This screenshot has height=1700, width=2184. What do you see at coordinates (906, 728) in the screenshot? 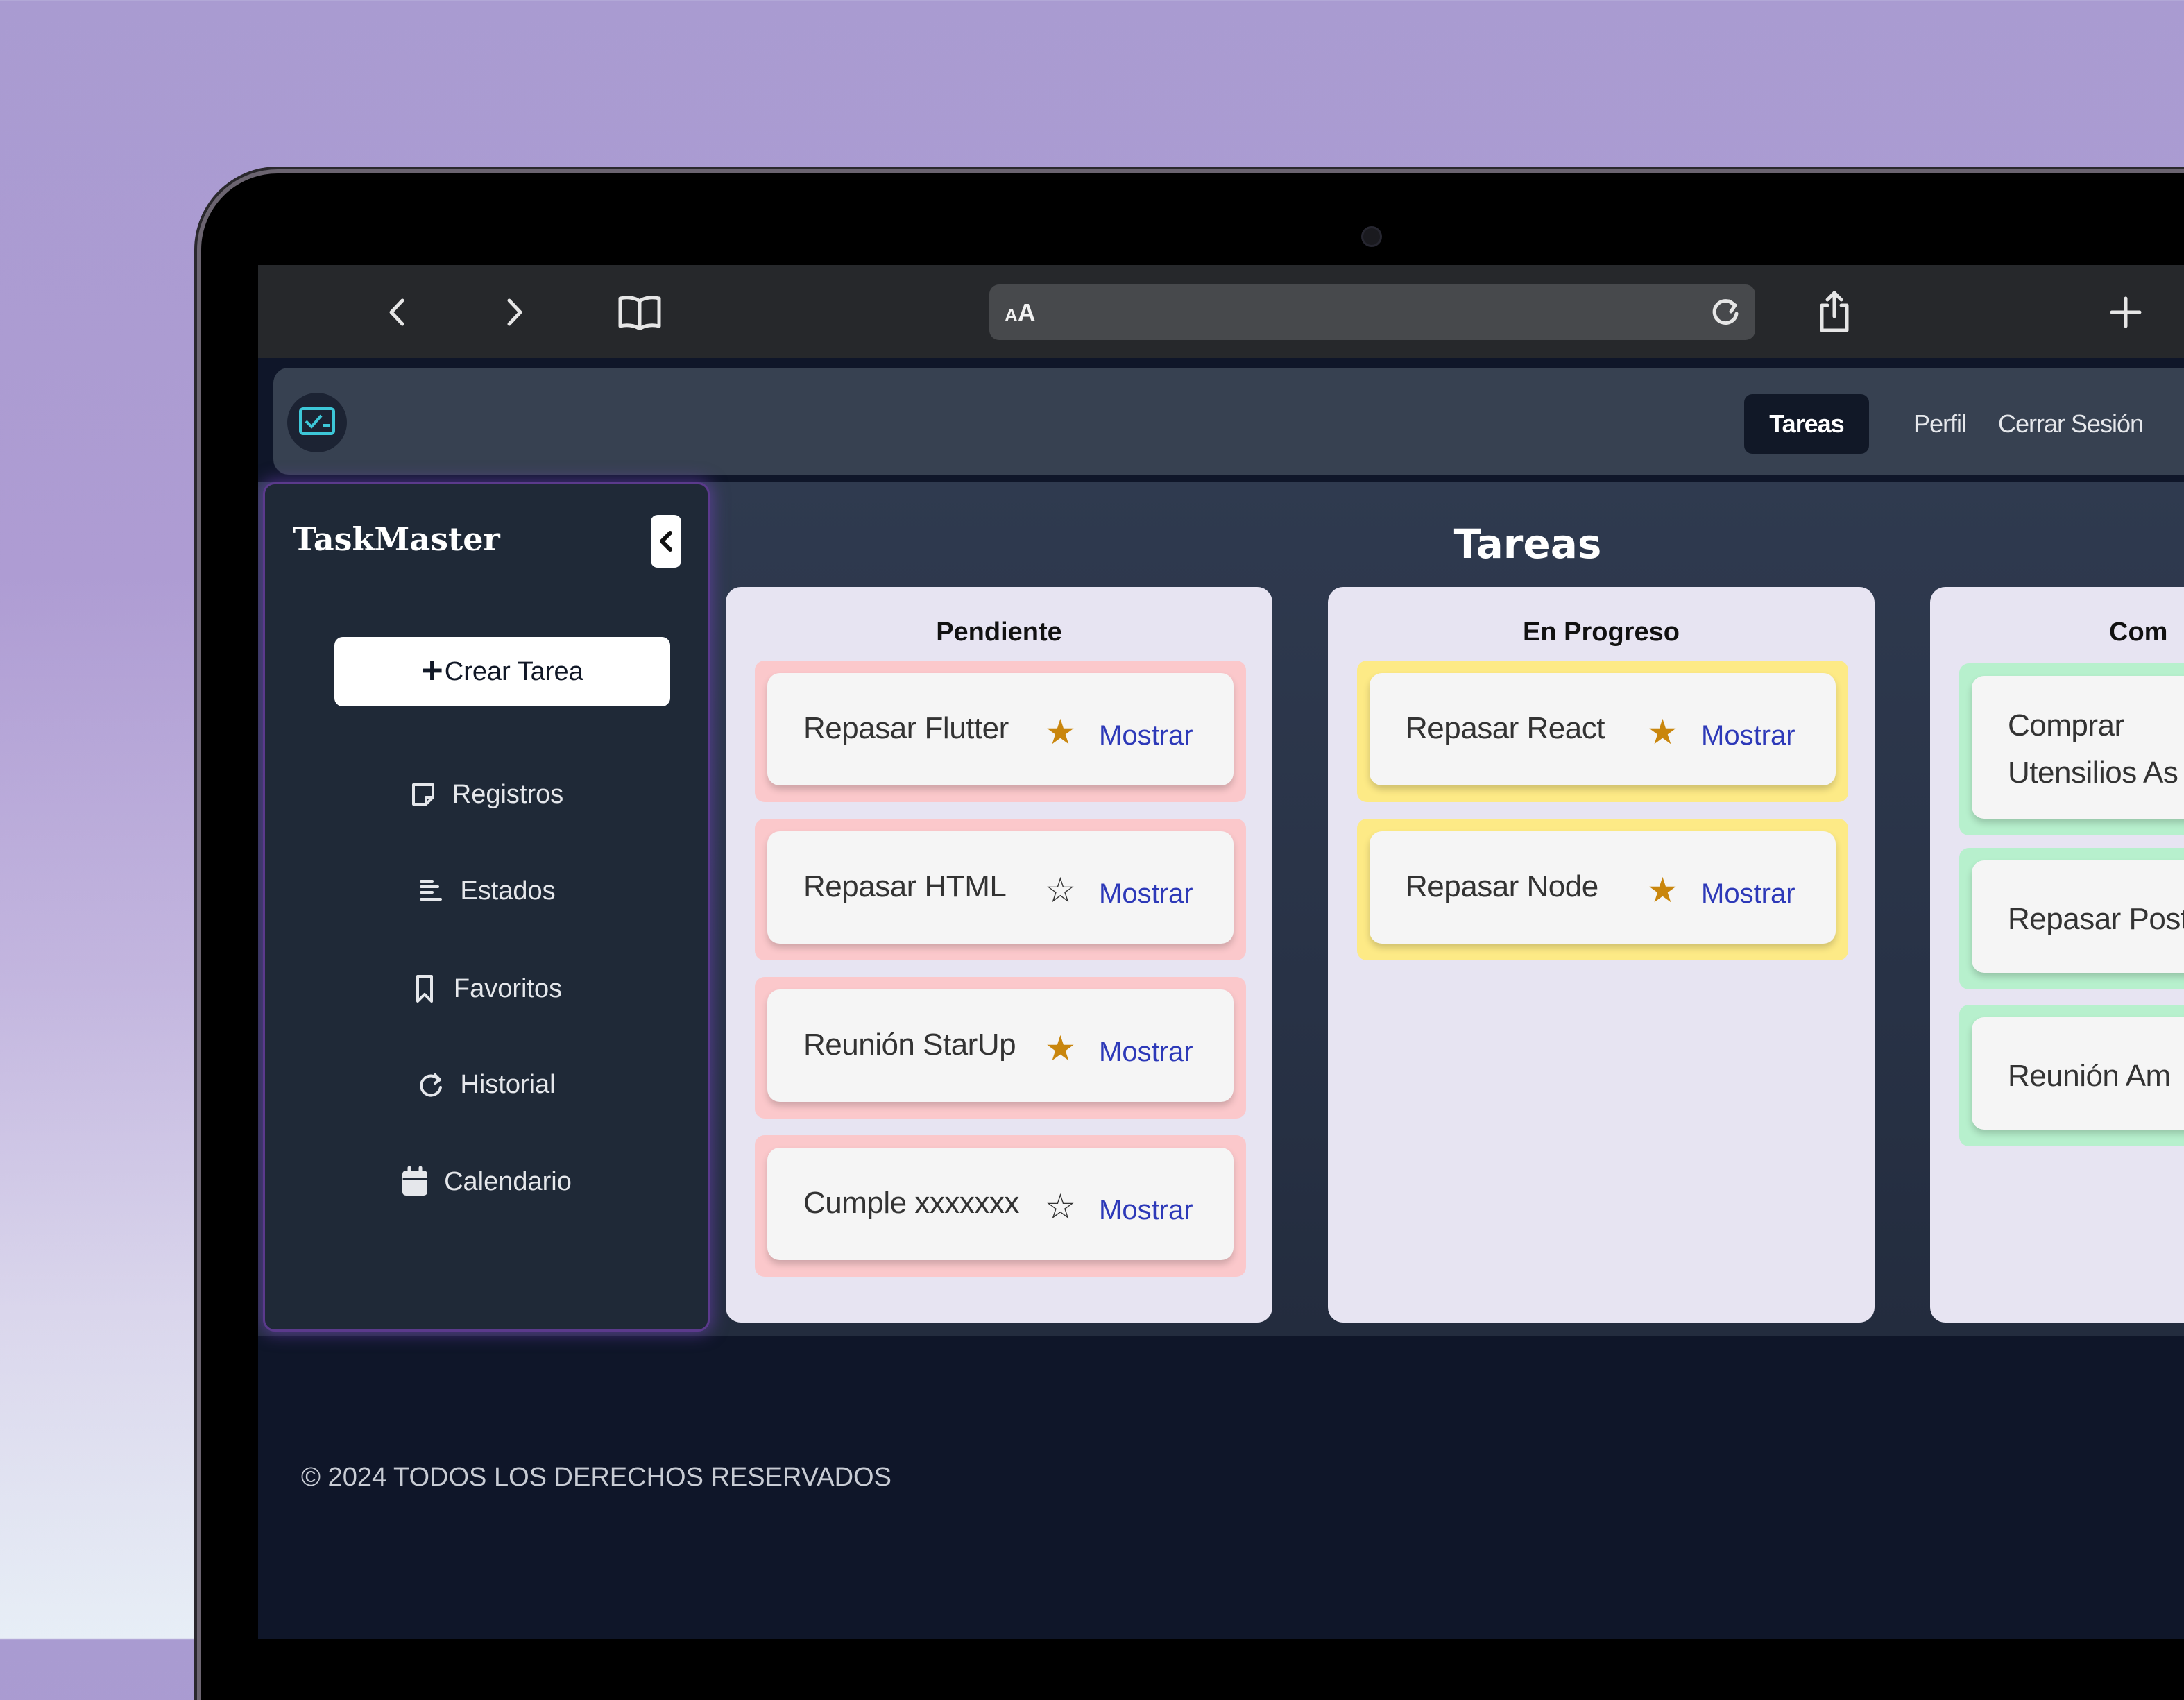
I see `task-title: Repasar Flutter` at bounding box center [906, 728].